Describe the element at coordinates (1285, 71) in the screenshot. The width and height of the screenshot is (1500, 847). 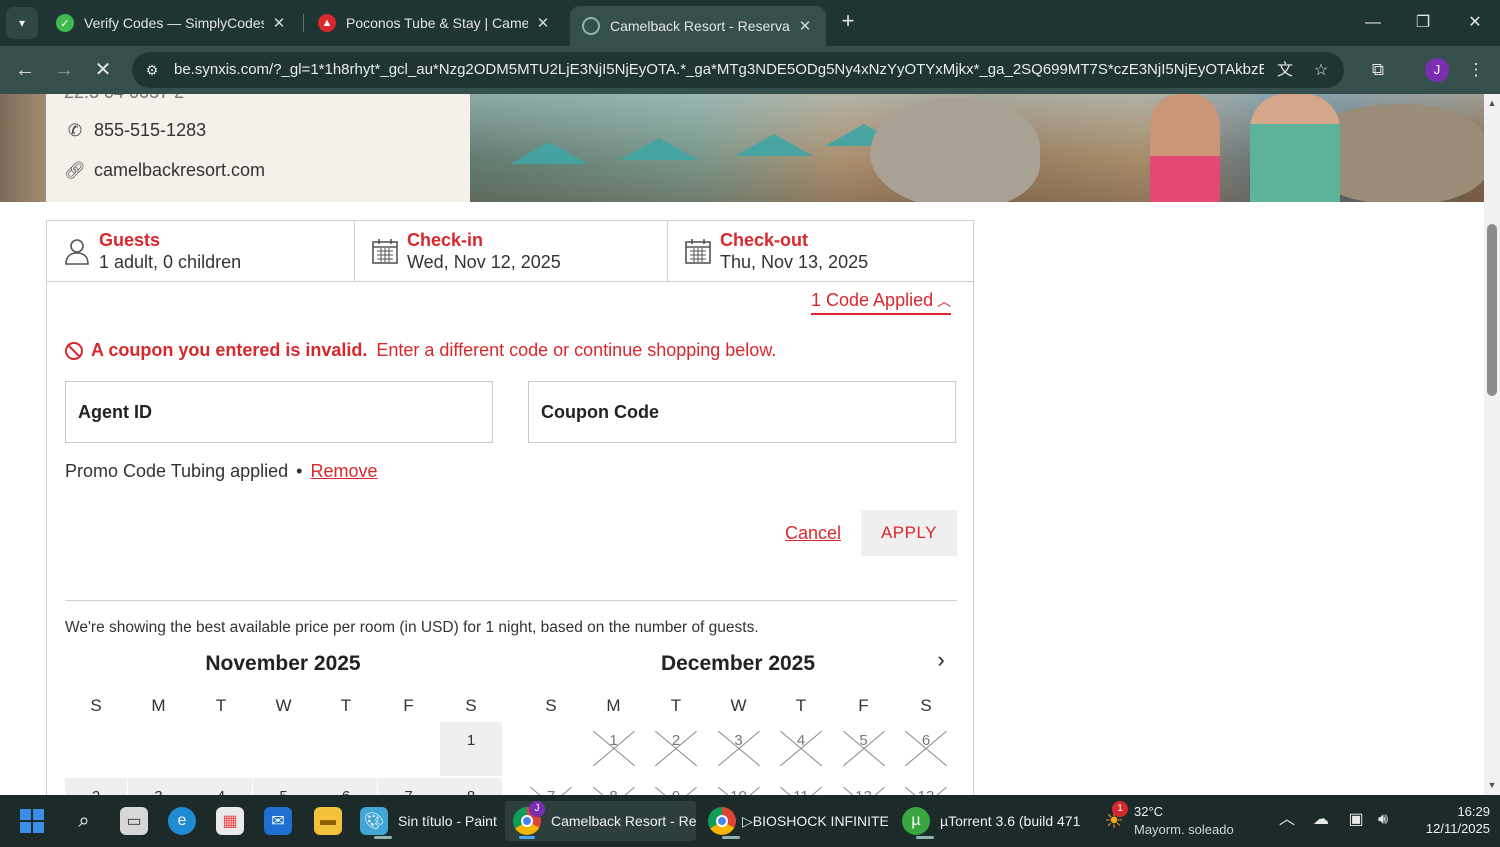
I see `translate-icon: 文` at that location.